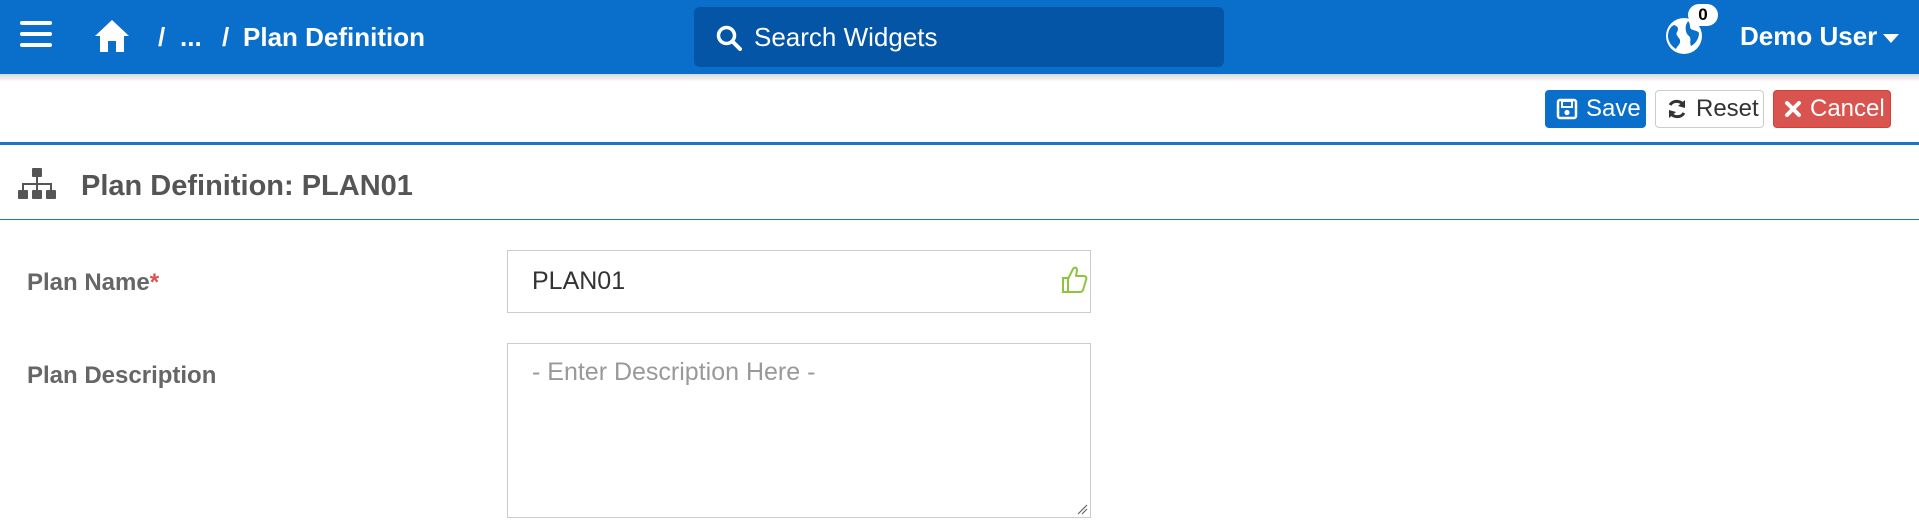 Image resolution: width=1919 pixels, height=531 pixels. Describe the element at coordinates (88, 282) in the screenshot. I see `plan-name-label-text: Plan Name` at that location.